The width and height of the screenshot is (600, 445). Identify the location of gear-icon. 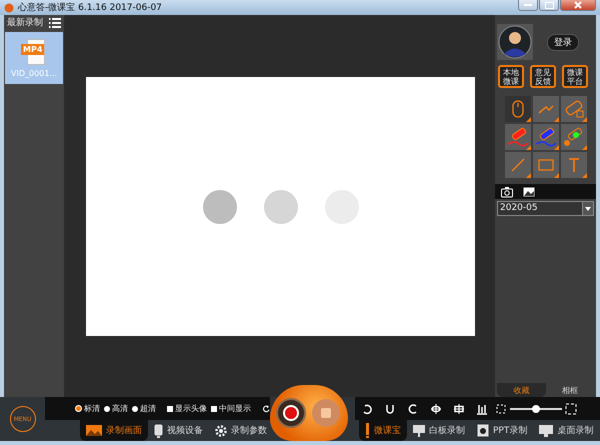
(221, 430).